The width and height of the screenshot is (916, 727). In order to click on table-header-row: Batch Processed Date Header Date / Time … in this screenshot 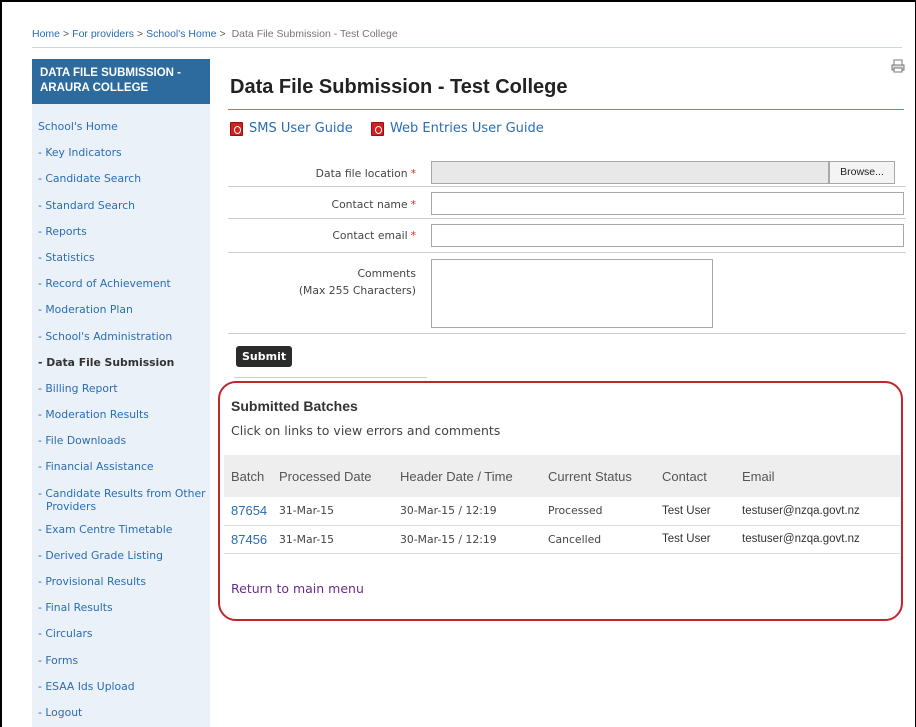, I will do `click(562, 476)`.